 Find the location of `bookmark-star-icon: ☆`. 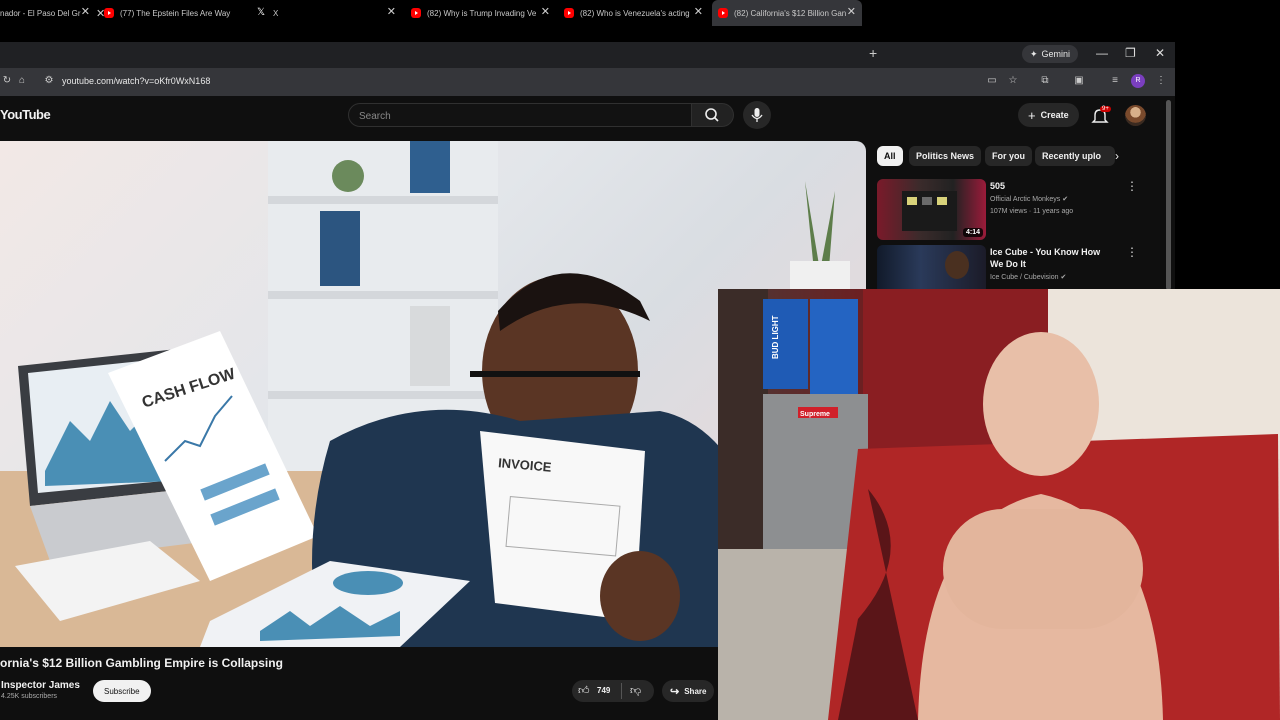

bookmark-star-icon: ☆ is located at coordinates (1013, 81).